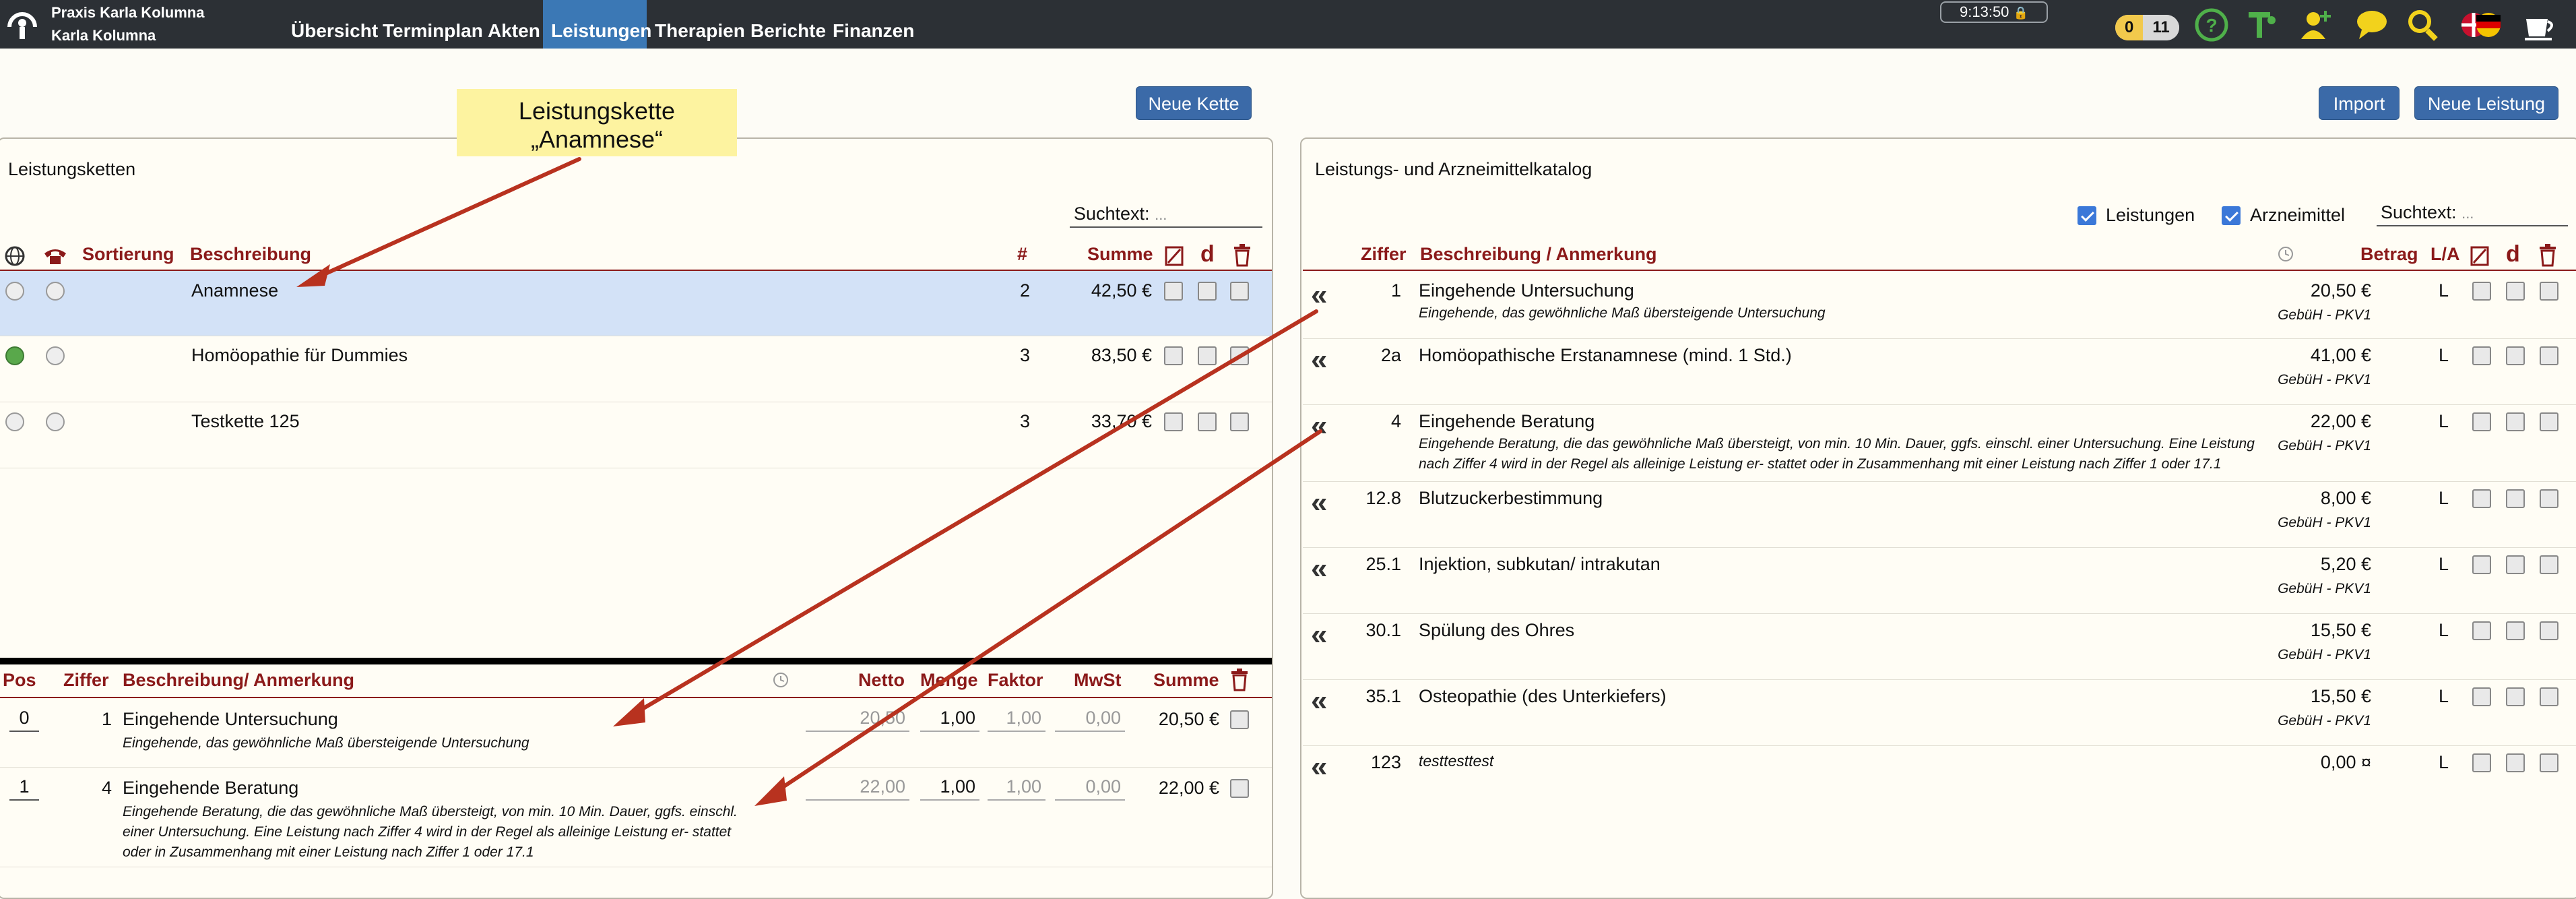 The width and height of the screenshot is (2576, 899). Describe the element at coordinates (2482, 25) in the screenshot. I see `flags-icon` at that location.